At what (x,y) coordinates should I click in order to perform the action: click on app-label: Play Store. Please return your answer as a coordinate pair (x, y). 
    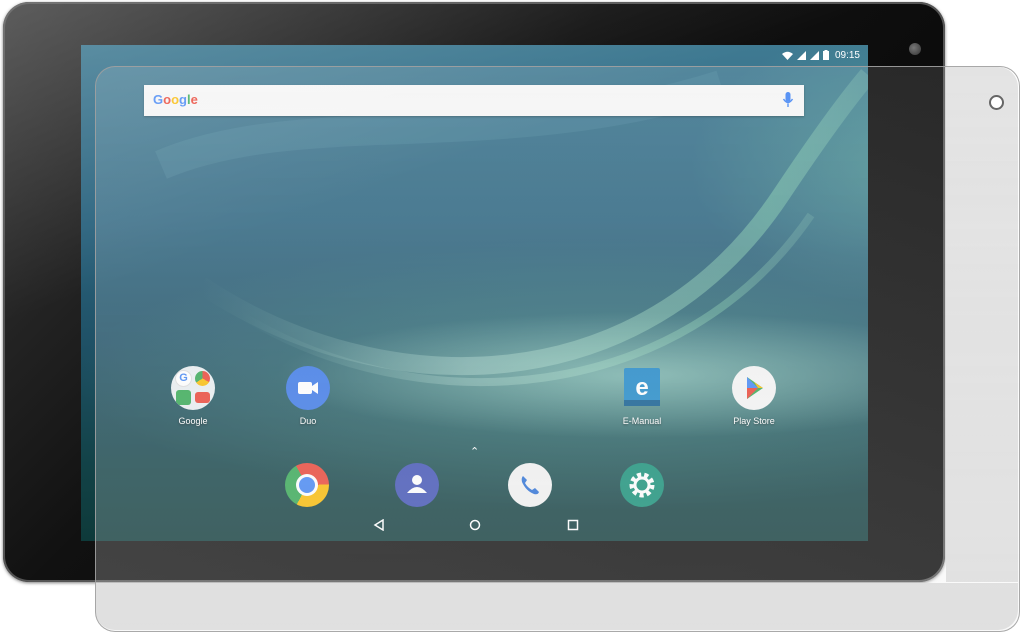
    Looking at the image, I should click on (754, 421).